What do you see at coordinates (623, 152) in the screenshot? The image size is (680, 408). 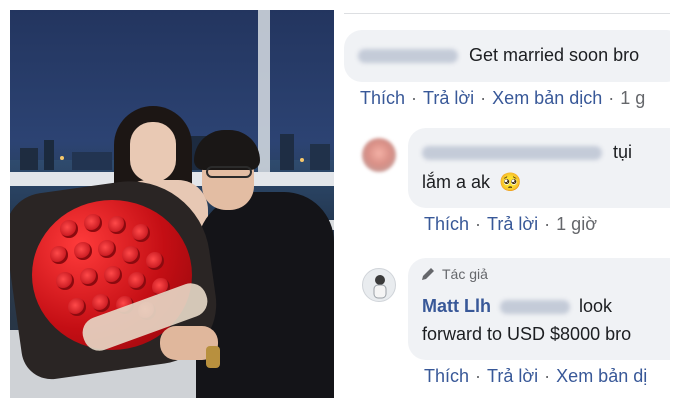 I see `comment-text-line1: tụi` at bounding box center [623, 152].